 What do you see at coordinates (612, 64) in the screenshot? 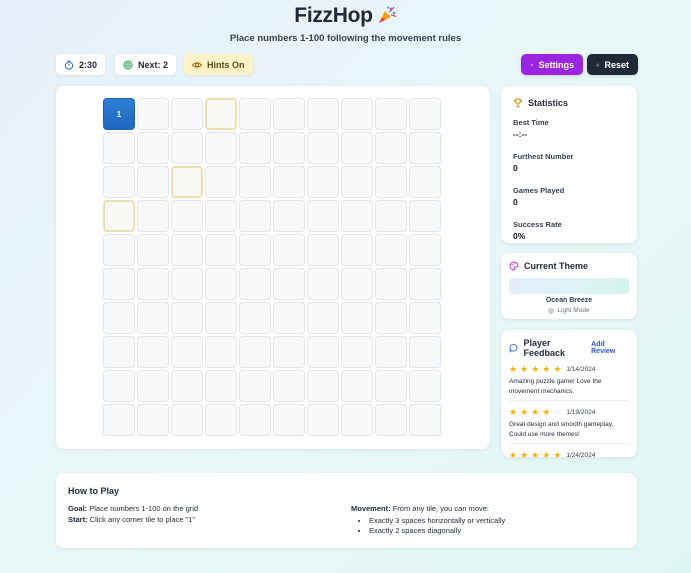
I see `reset-button: Reset` at bounding box center [612, 64].